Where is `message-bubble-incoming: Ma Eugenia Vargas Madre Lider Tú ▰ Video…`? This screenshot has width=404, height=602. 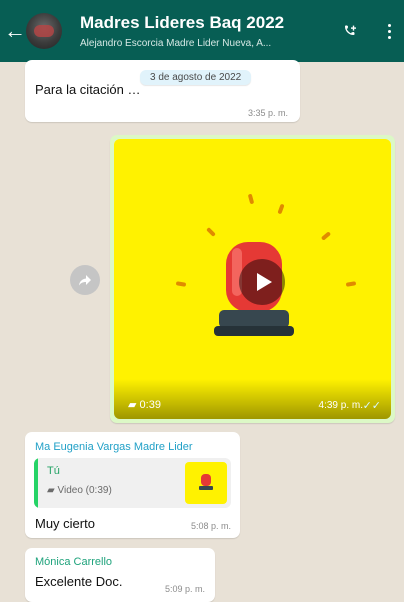
message-bubble-incoming: Ma Eugenia Vargas Madre Lider Tú ▰ Video… is located at coordinates (132, 485).